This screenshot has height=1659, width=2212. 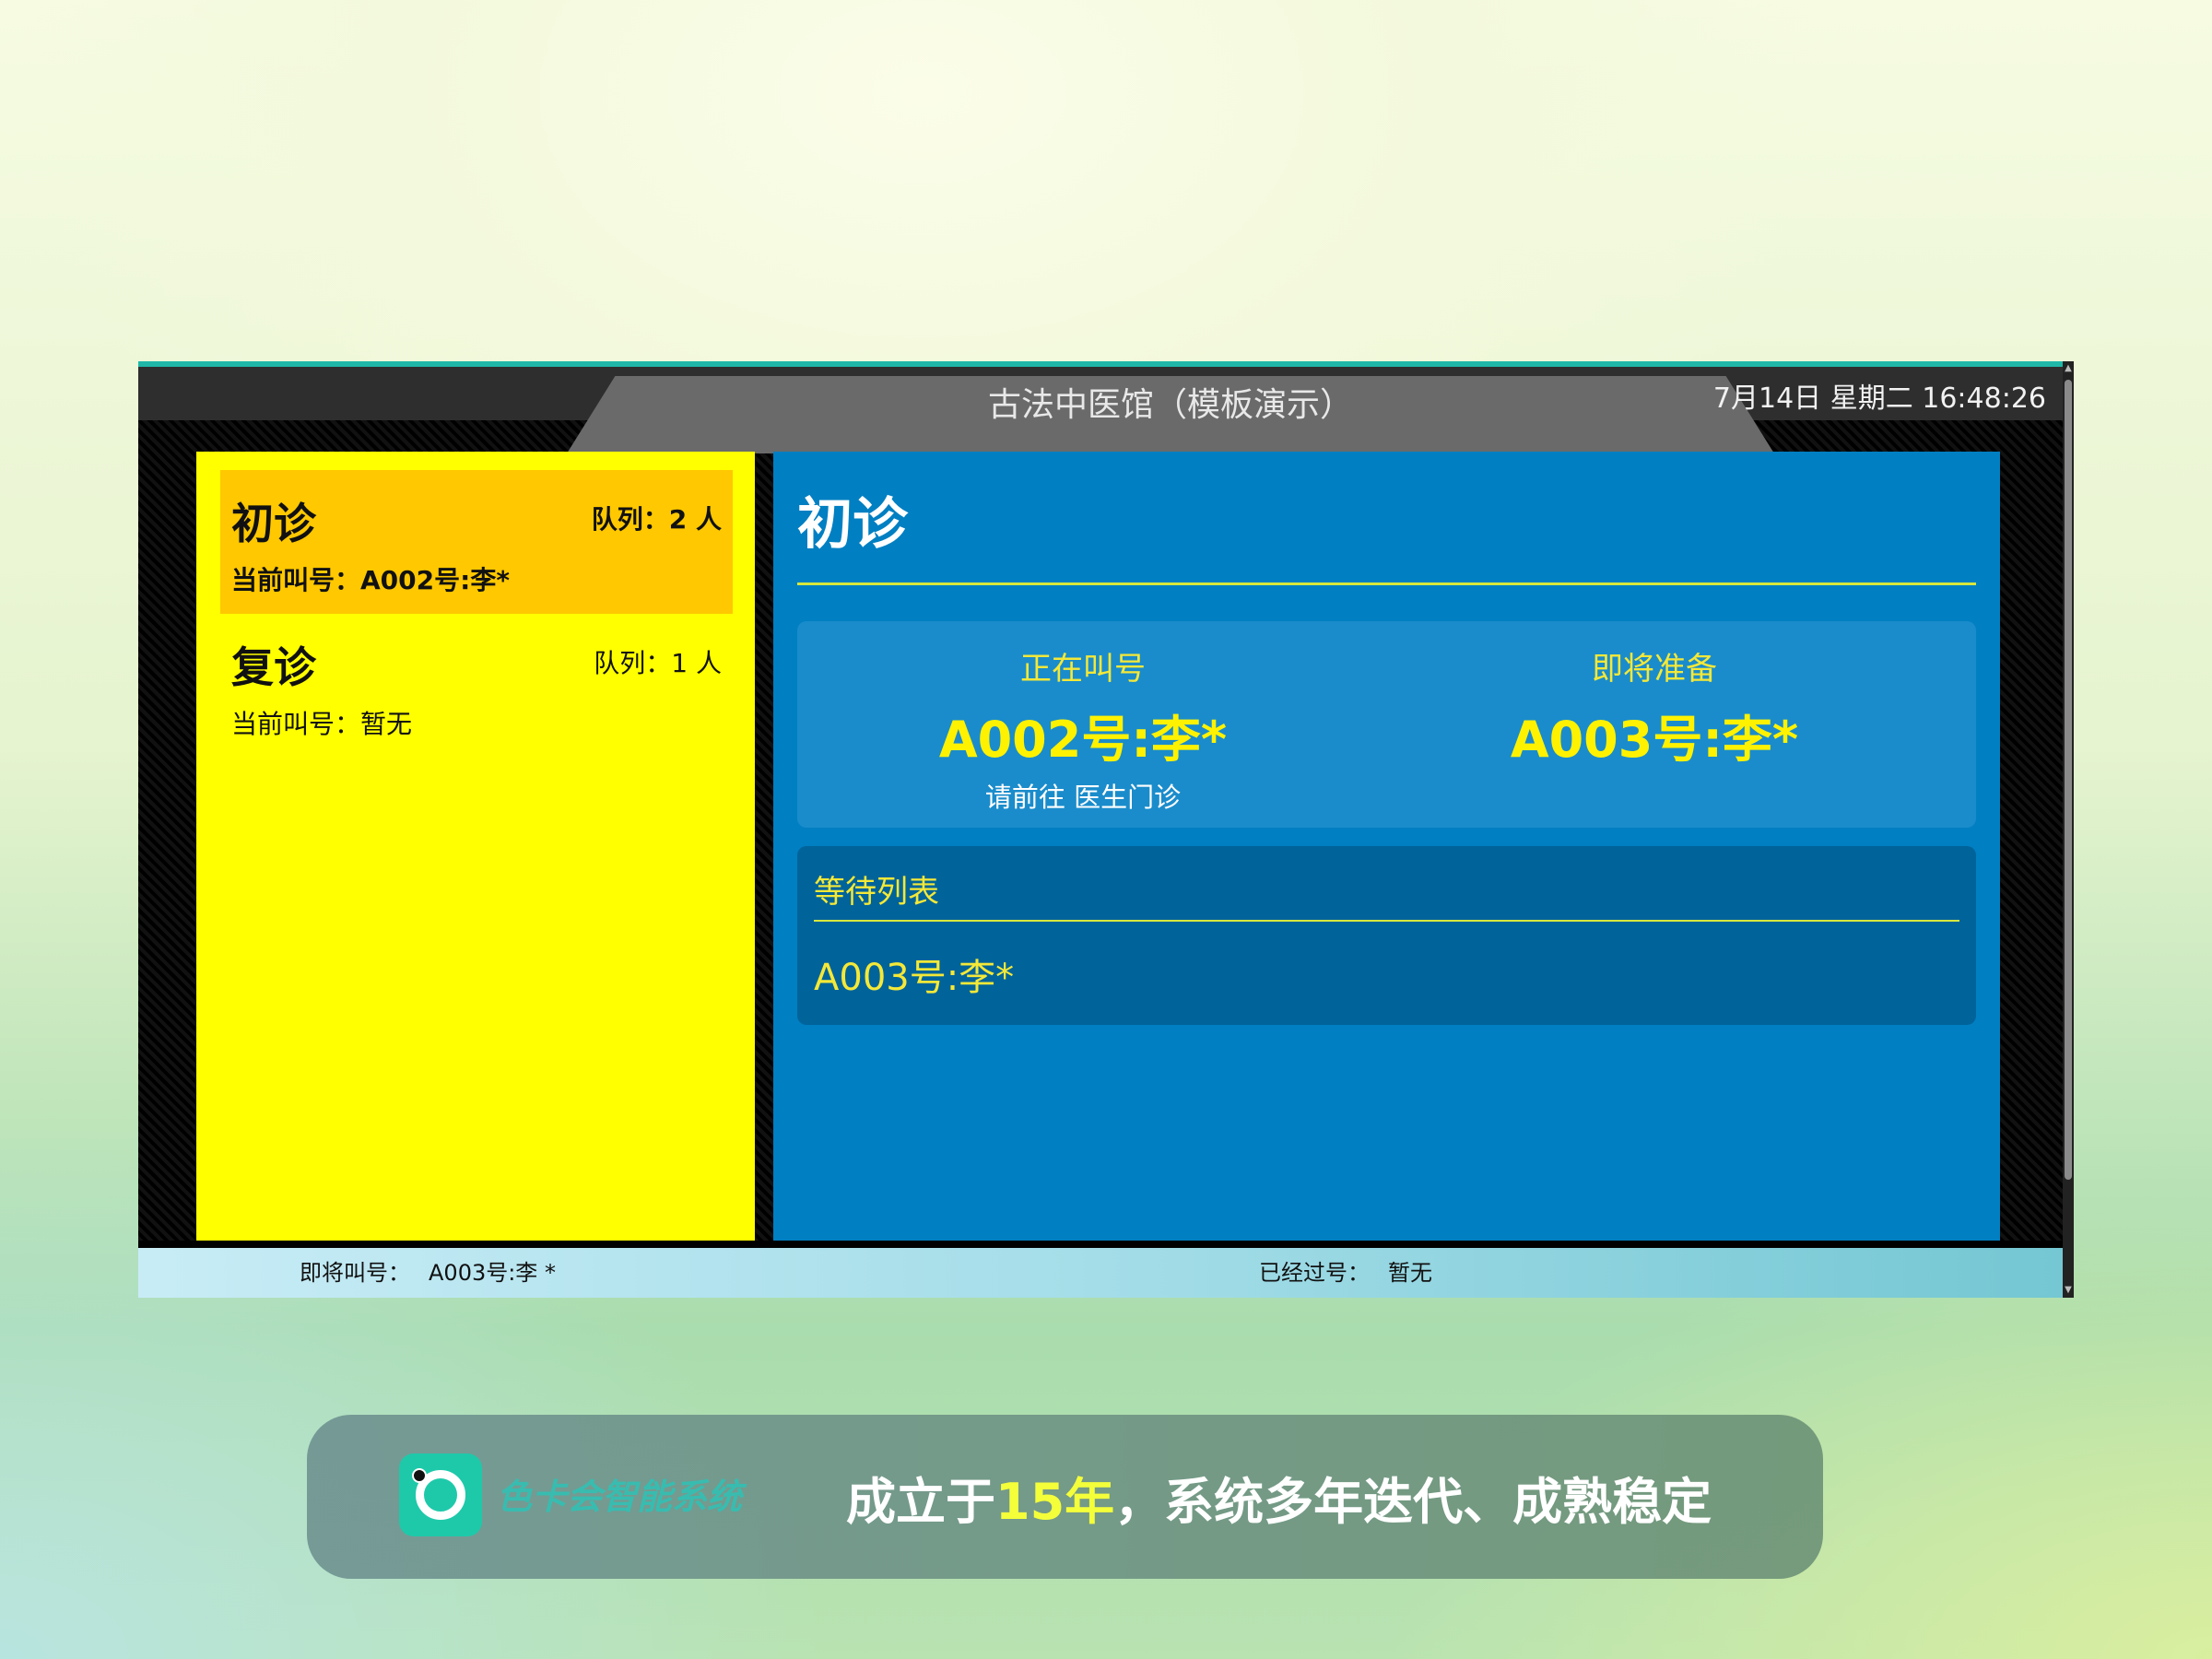 I want to click on queue-count: 队列：1 人, so click(x=658, y=661).